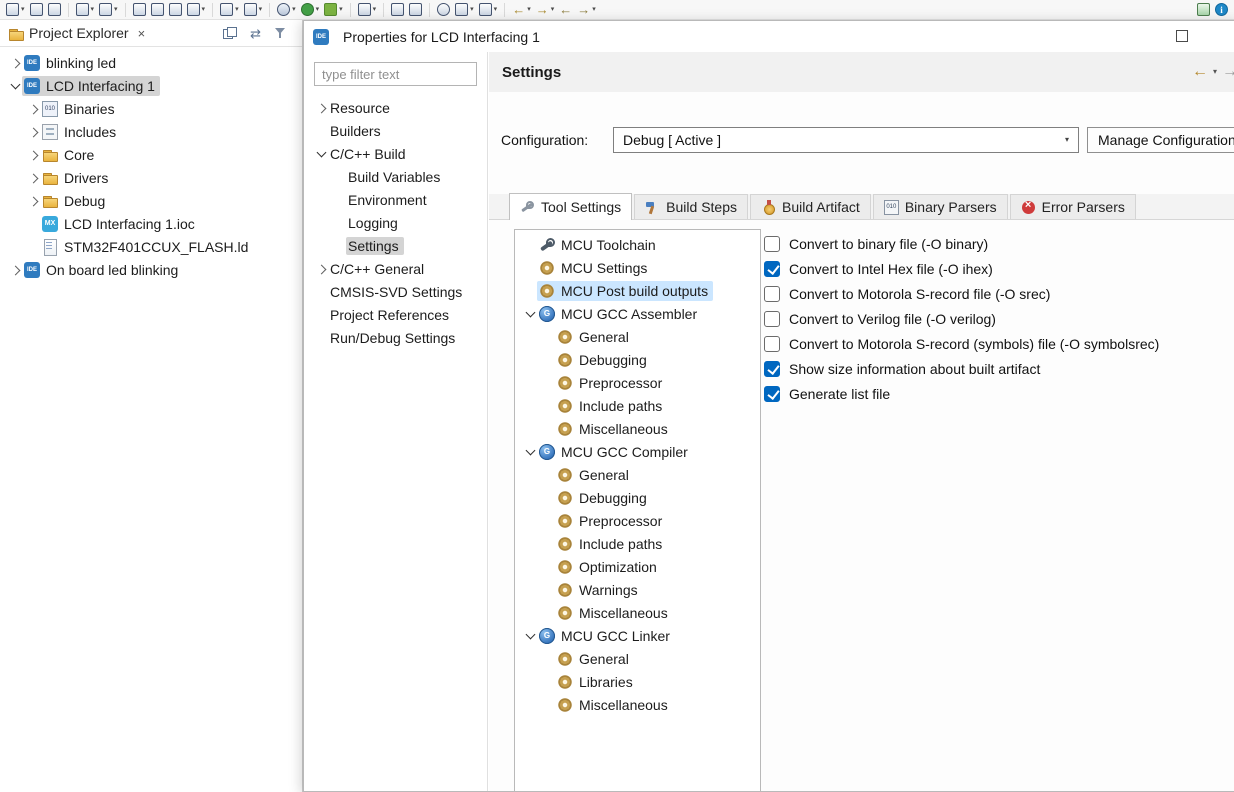 The image size is (1234, 792). I want to click on tab-project-explorer: Project Explorer ×, so click(76, 33).